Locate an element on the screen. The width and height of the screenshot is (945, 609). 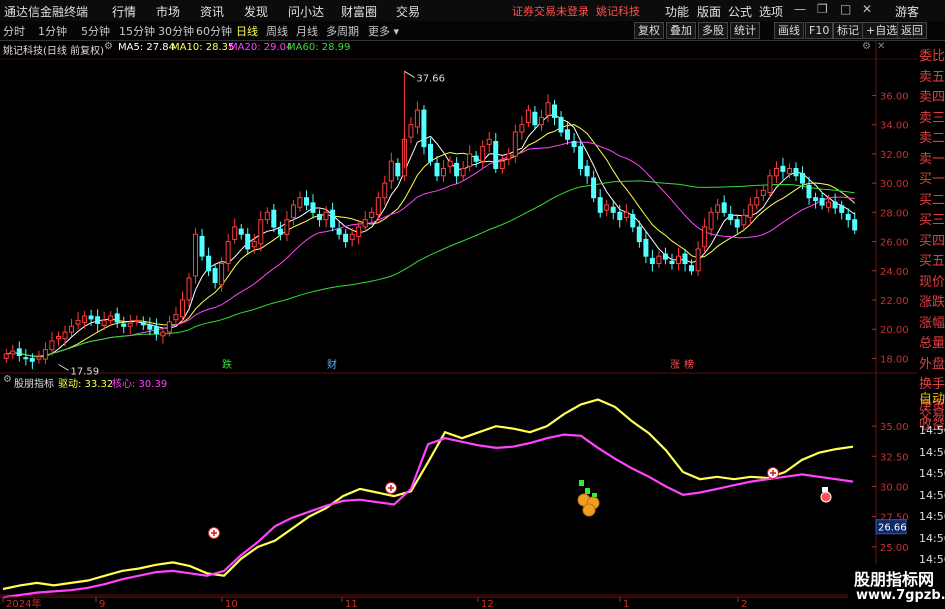
sidebar-item: 涨幅 is located at coordinates (932, 321).